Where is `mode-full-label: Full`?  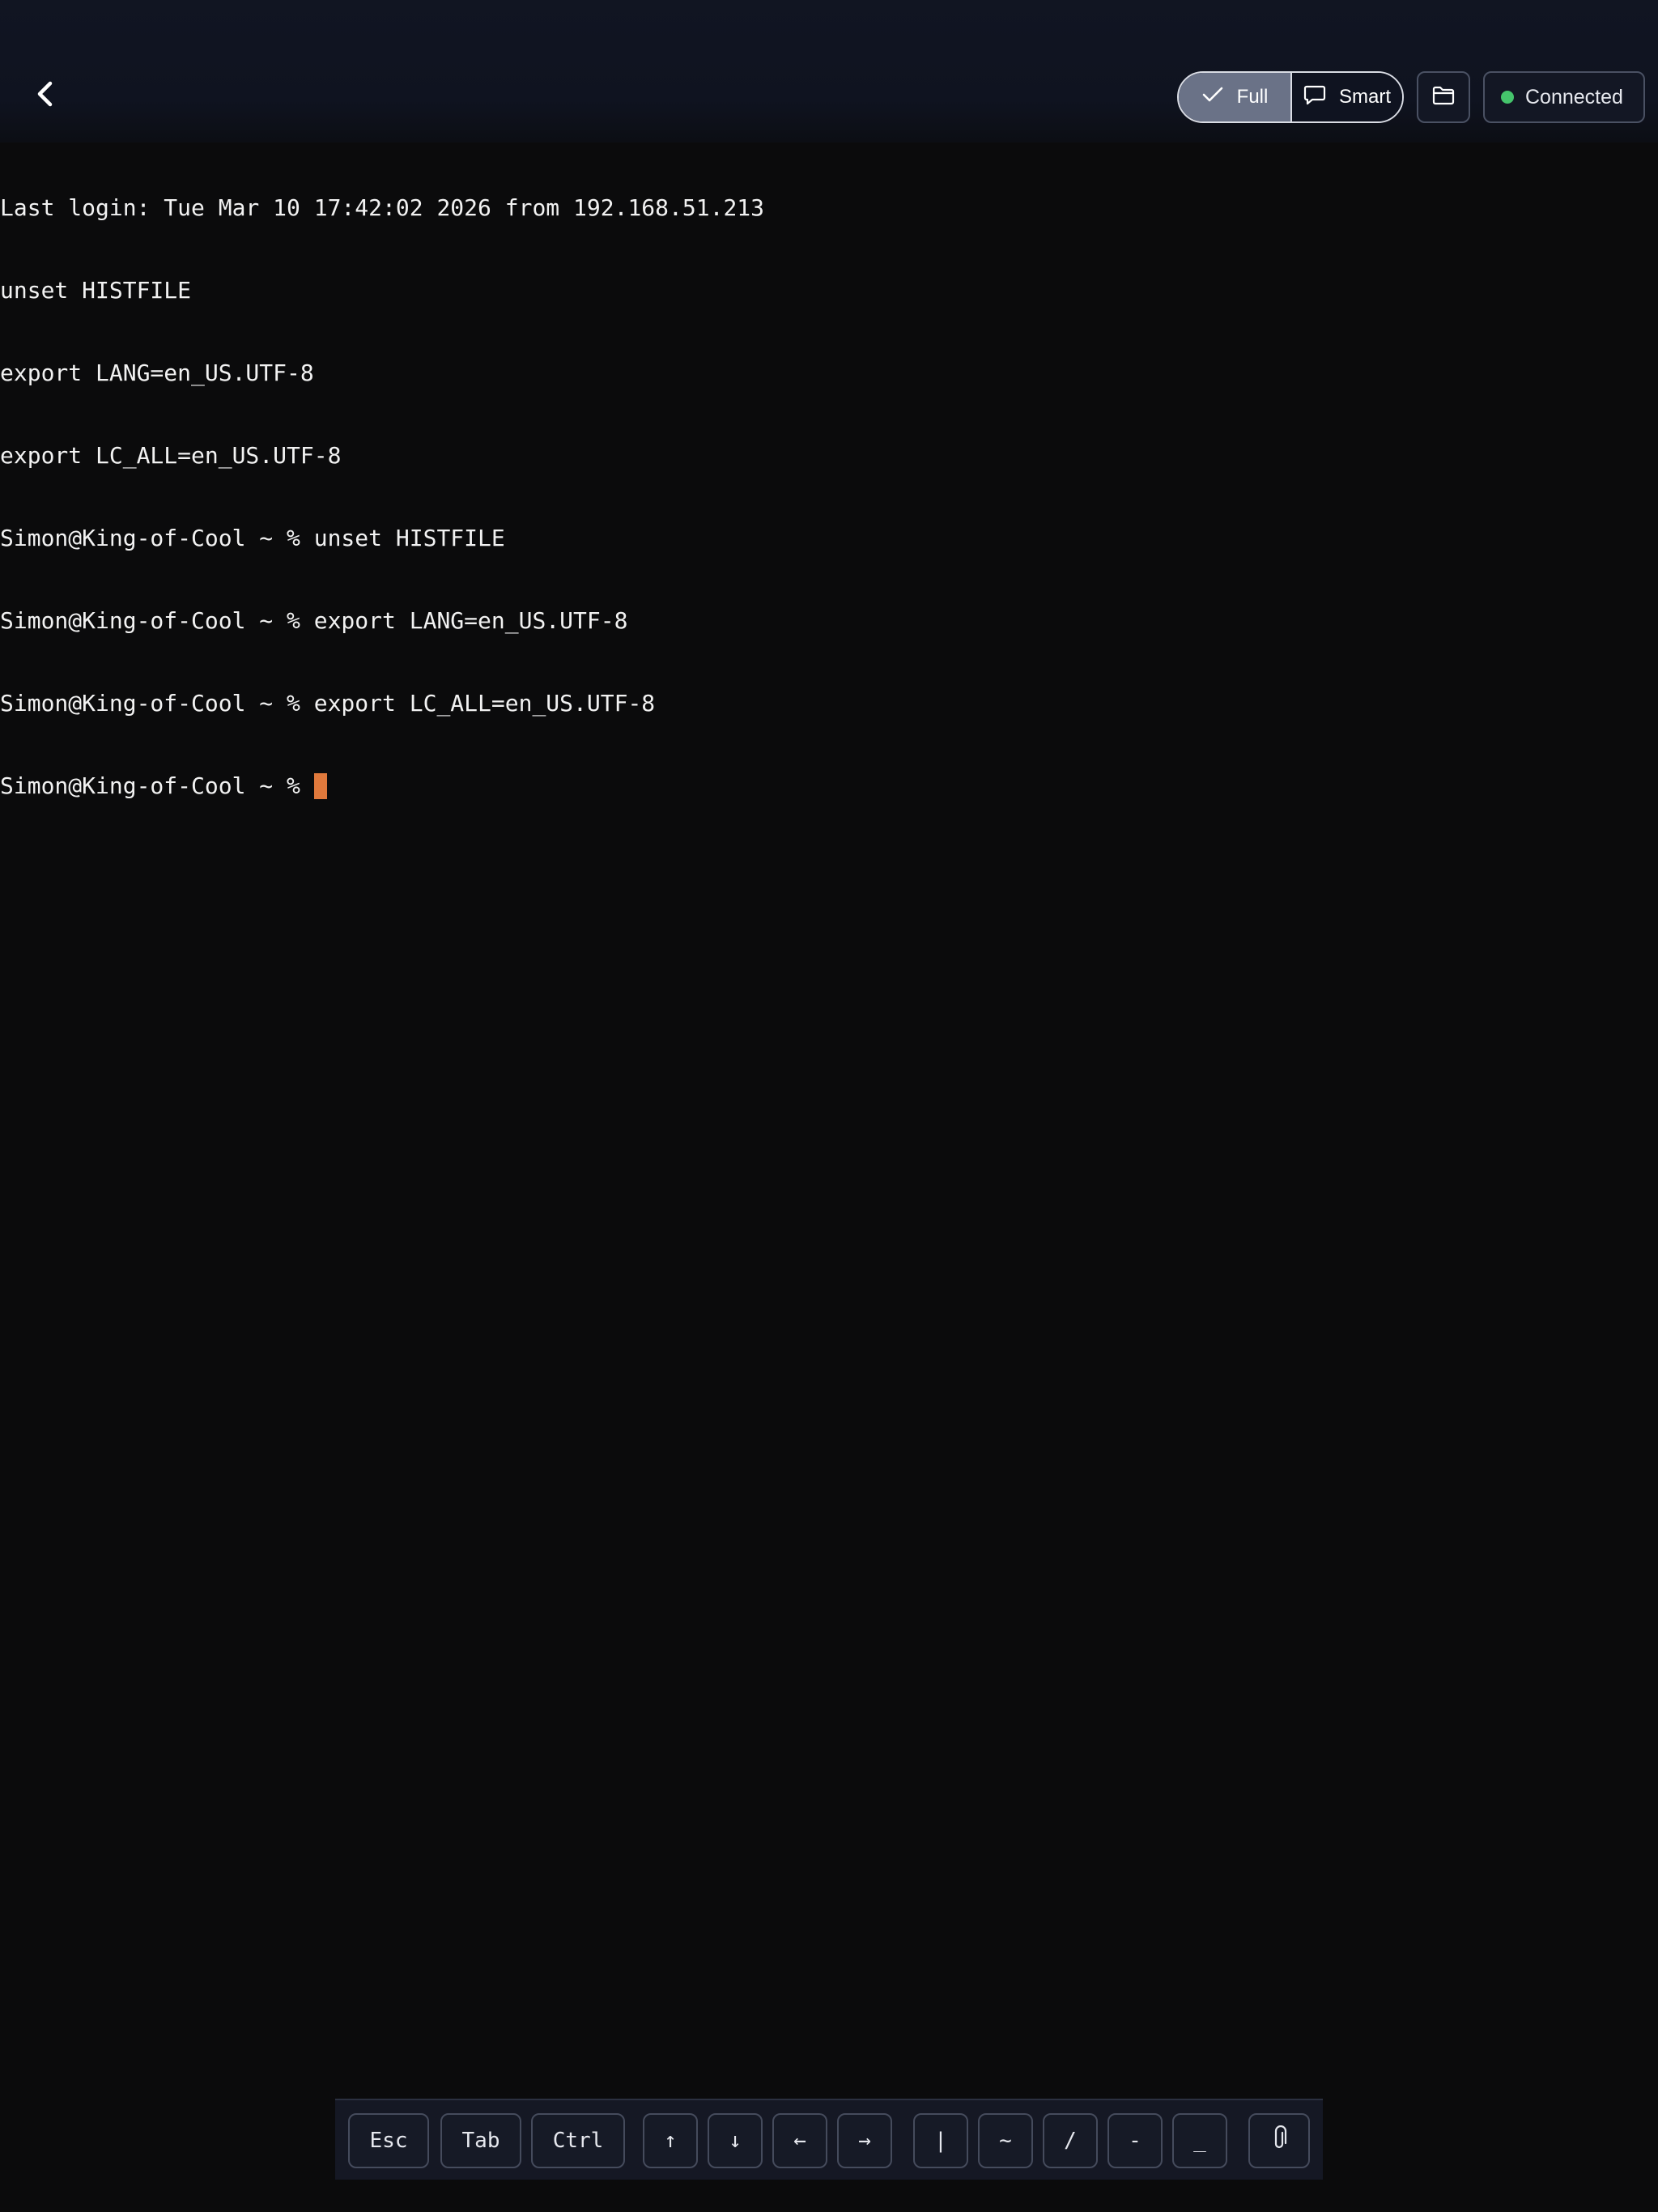
mode-full-label: Full is located at coordinates (1252, 97).